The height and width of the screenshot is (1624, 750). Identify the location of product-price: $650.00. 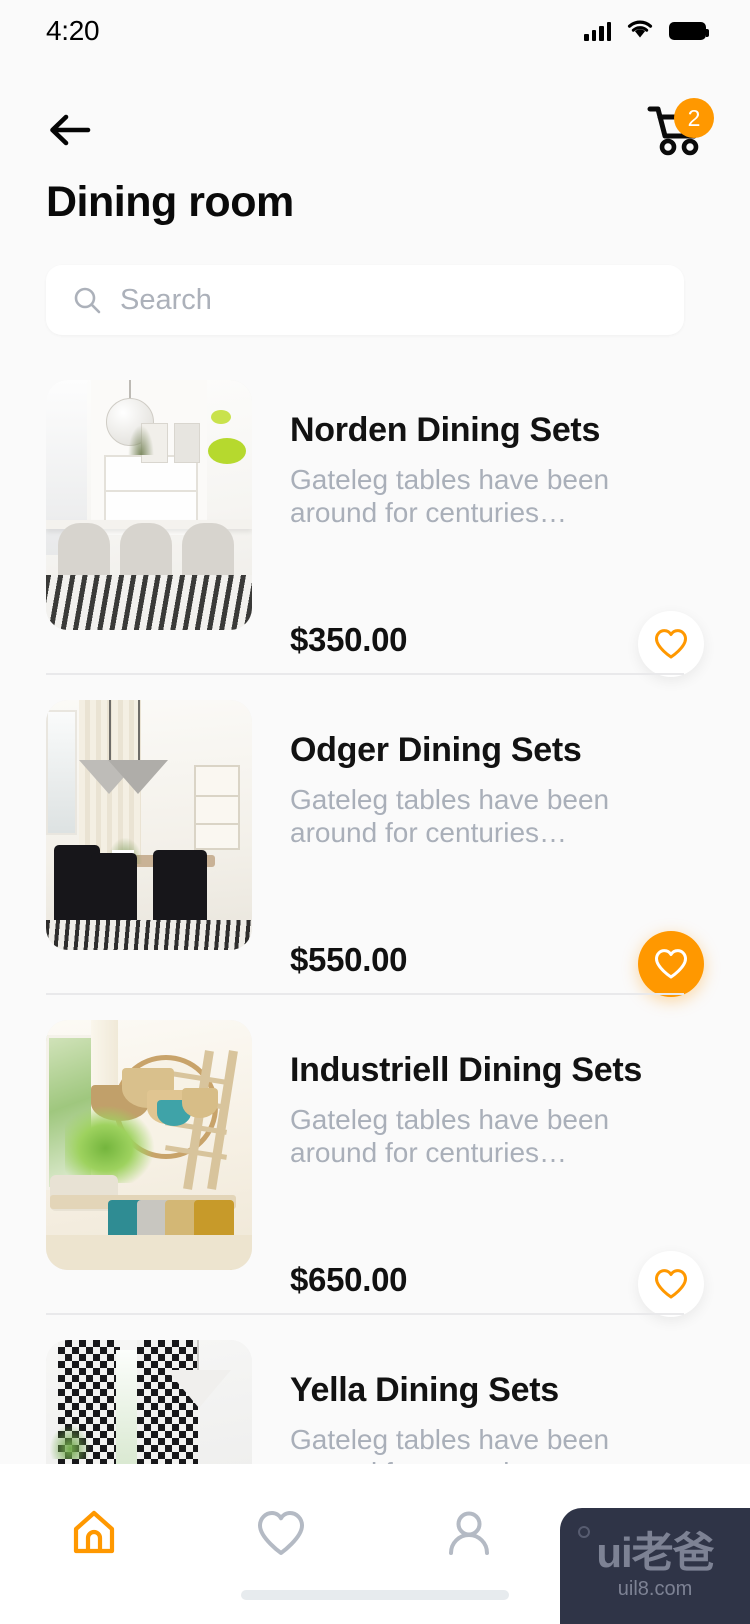
(349, 1279).